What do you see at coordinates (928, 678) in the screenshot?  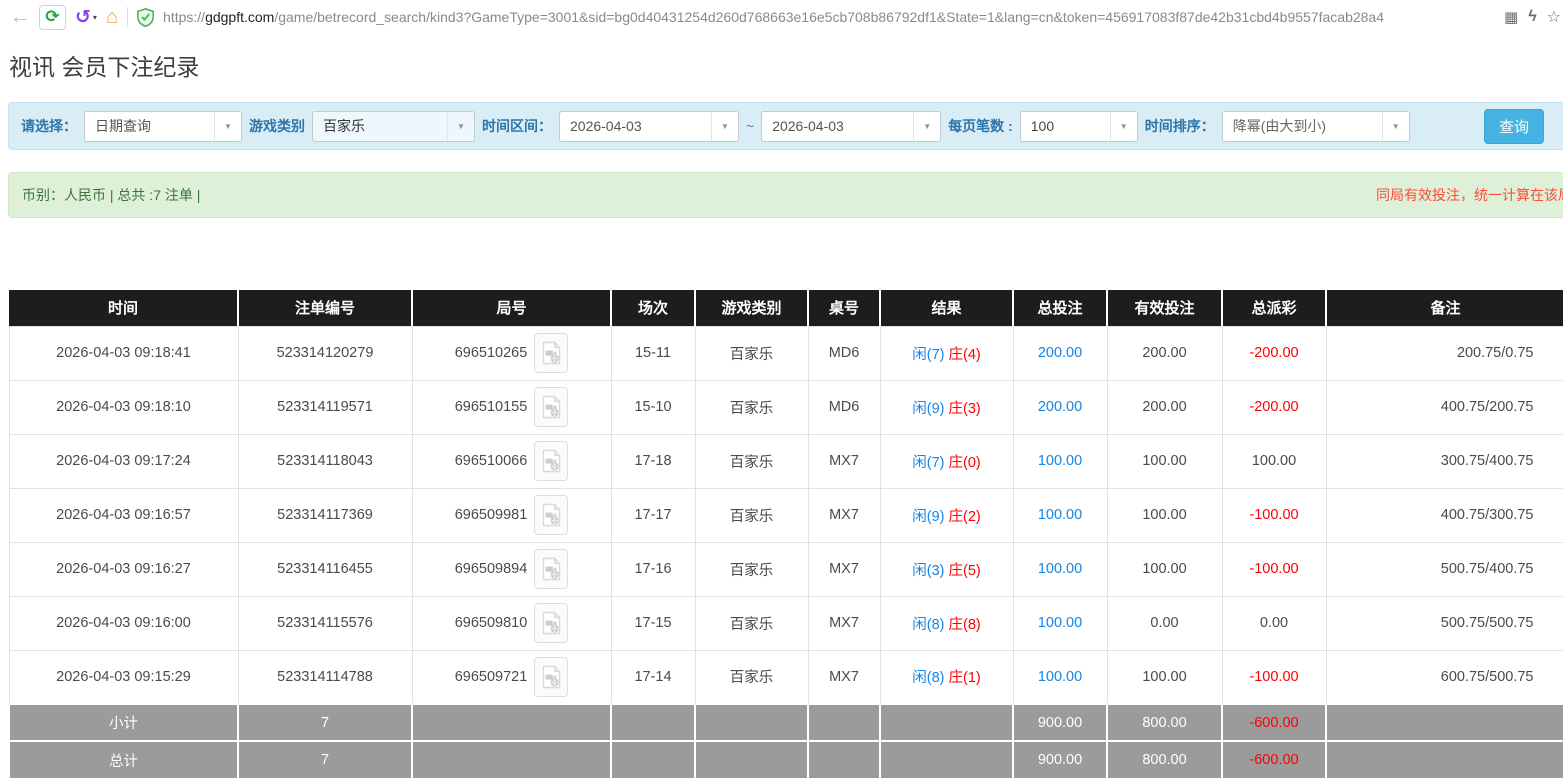 I see `player-result: 闲(8)` at bounding box center [928, 678].